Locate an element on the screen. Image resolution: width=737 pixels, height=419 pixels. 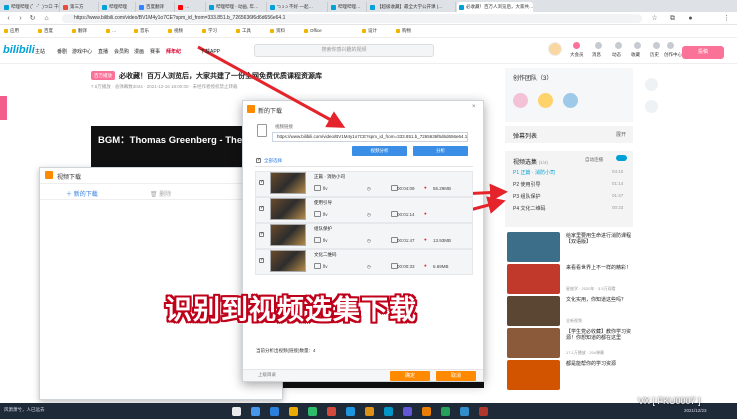
bookmark-item: 设计 is located at coordinates (369, 31).